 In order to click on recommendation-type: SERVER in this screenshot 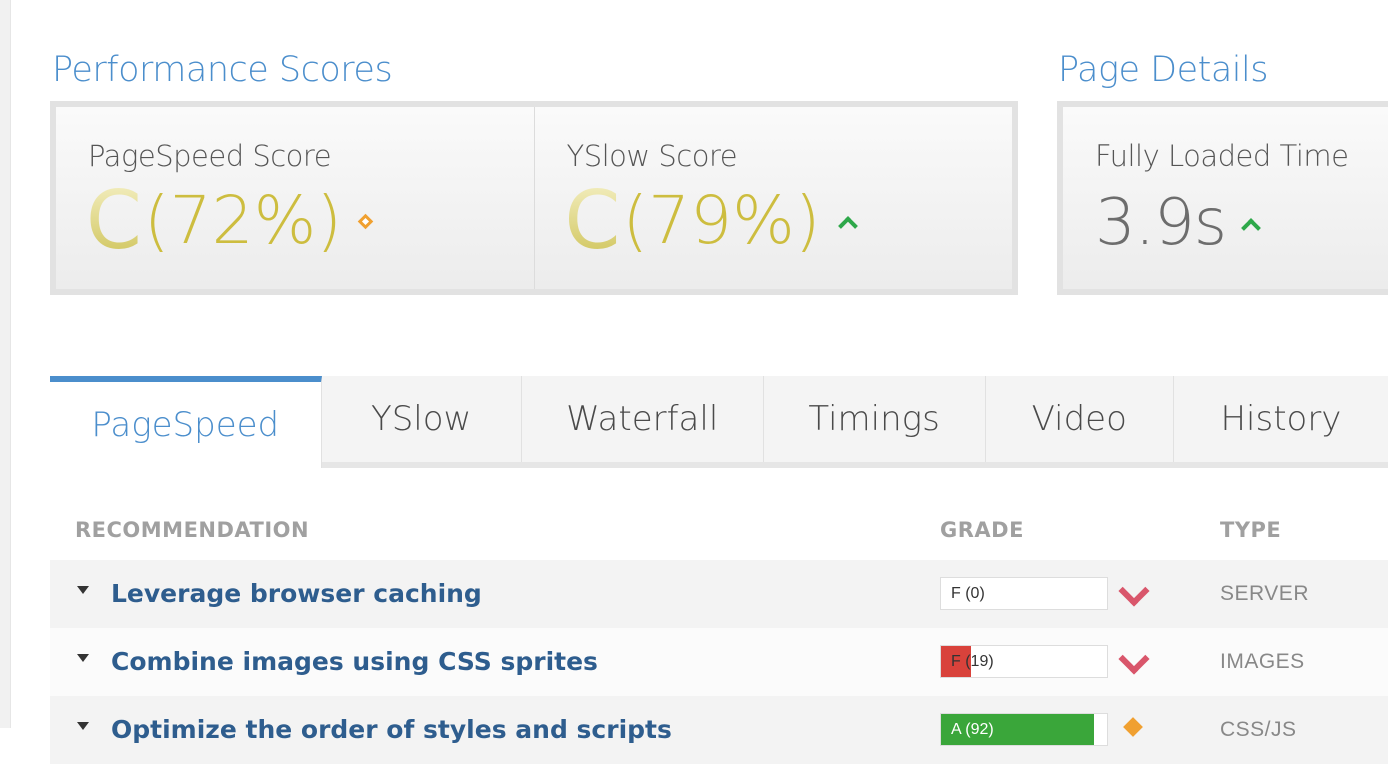, I will do `click(1264, 593)`.